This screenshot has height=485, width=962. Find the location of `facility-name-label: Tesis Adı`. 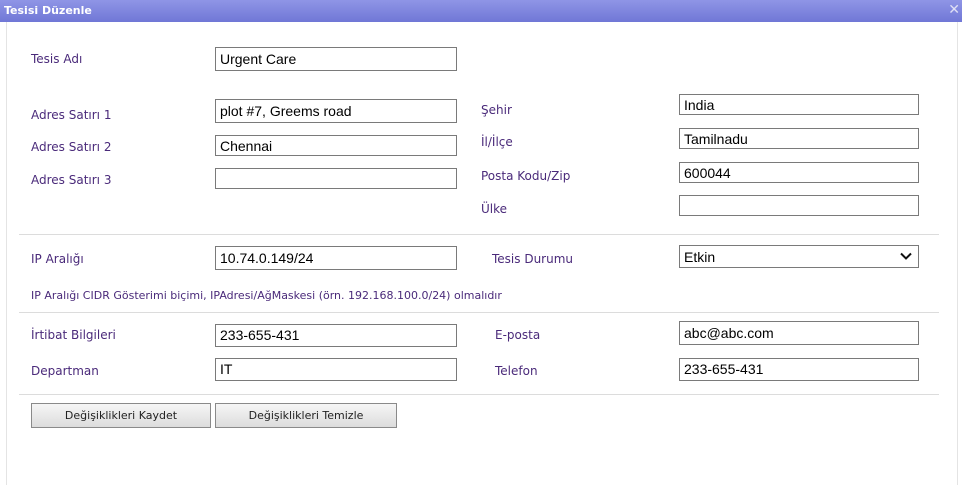

facility-name-label: Tesis Adı is located at coordinates (57, 59).